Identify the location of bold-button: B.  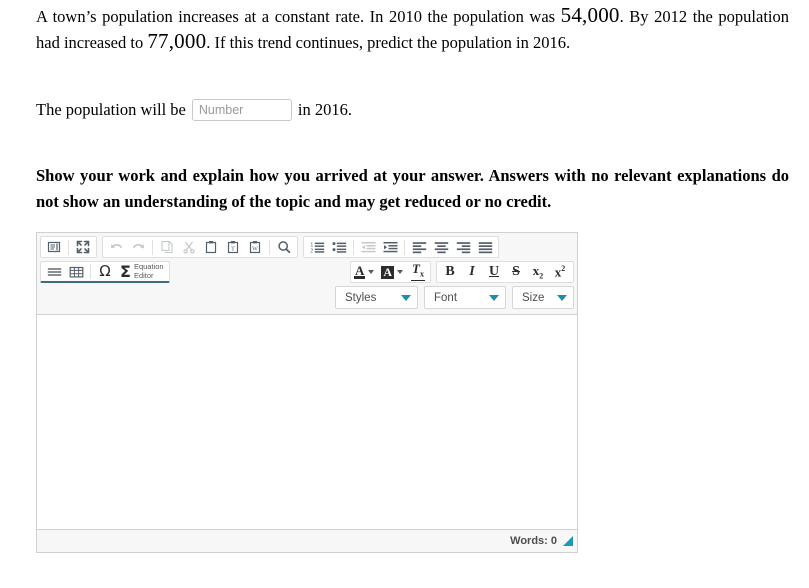
(450, 272).